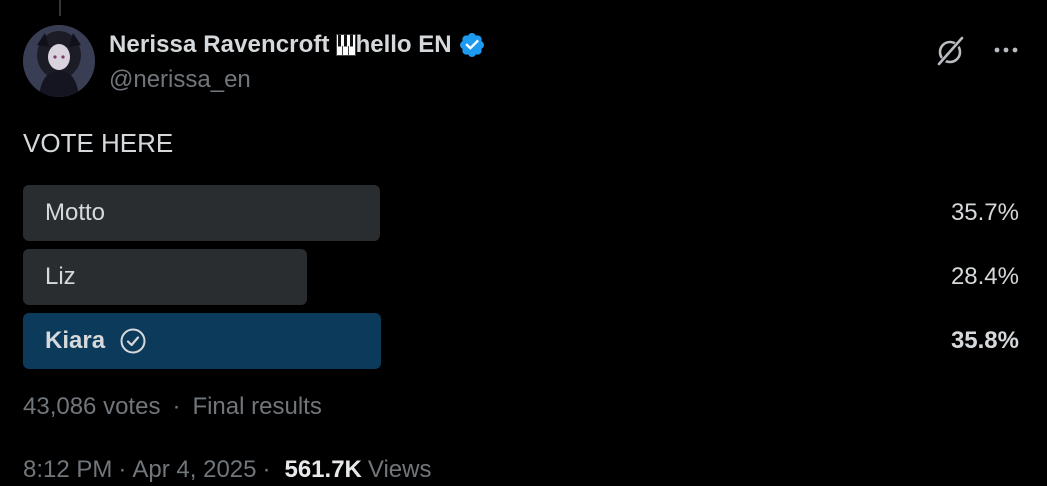 The height and width of the screenshot is (486, 1047). Describe the element at coordinates (984, 276) in the screenshot. I see `poll-option-percent: 28.4%` at that location.